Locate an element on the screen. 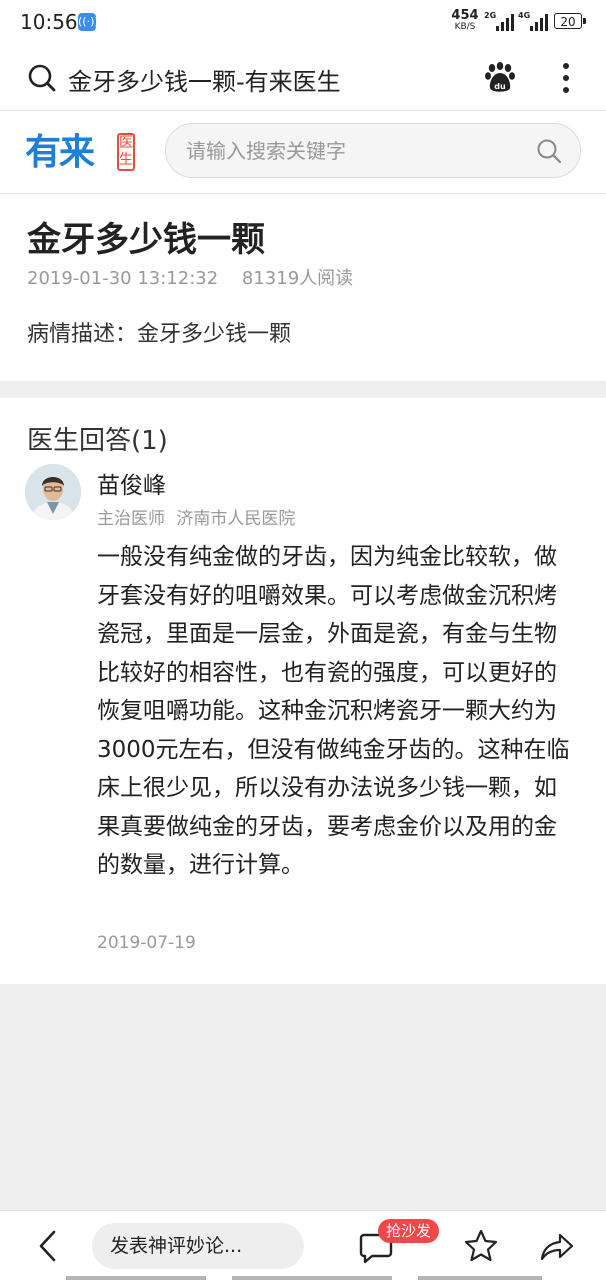 Image resolution: width=606 pixels, height=1281 pixels. answers-heading: 医生回答(1) is located at coordinates (97, 441).